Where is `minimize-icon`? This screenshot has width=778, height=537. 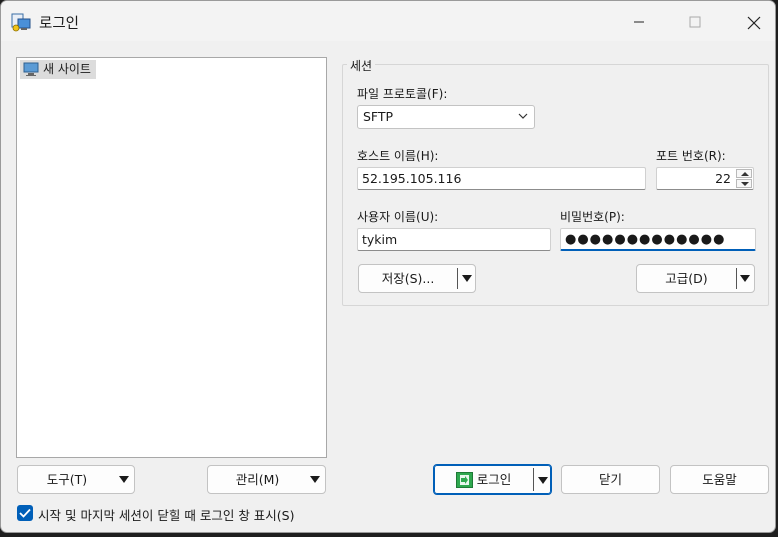
minimize-icon is located at coordinates (639, 22).